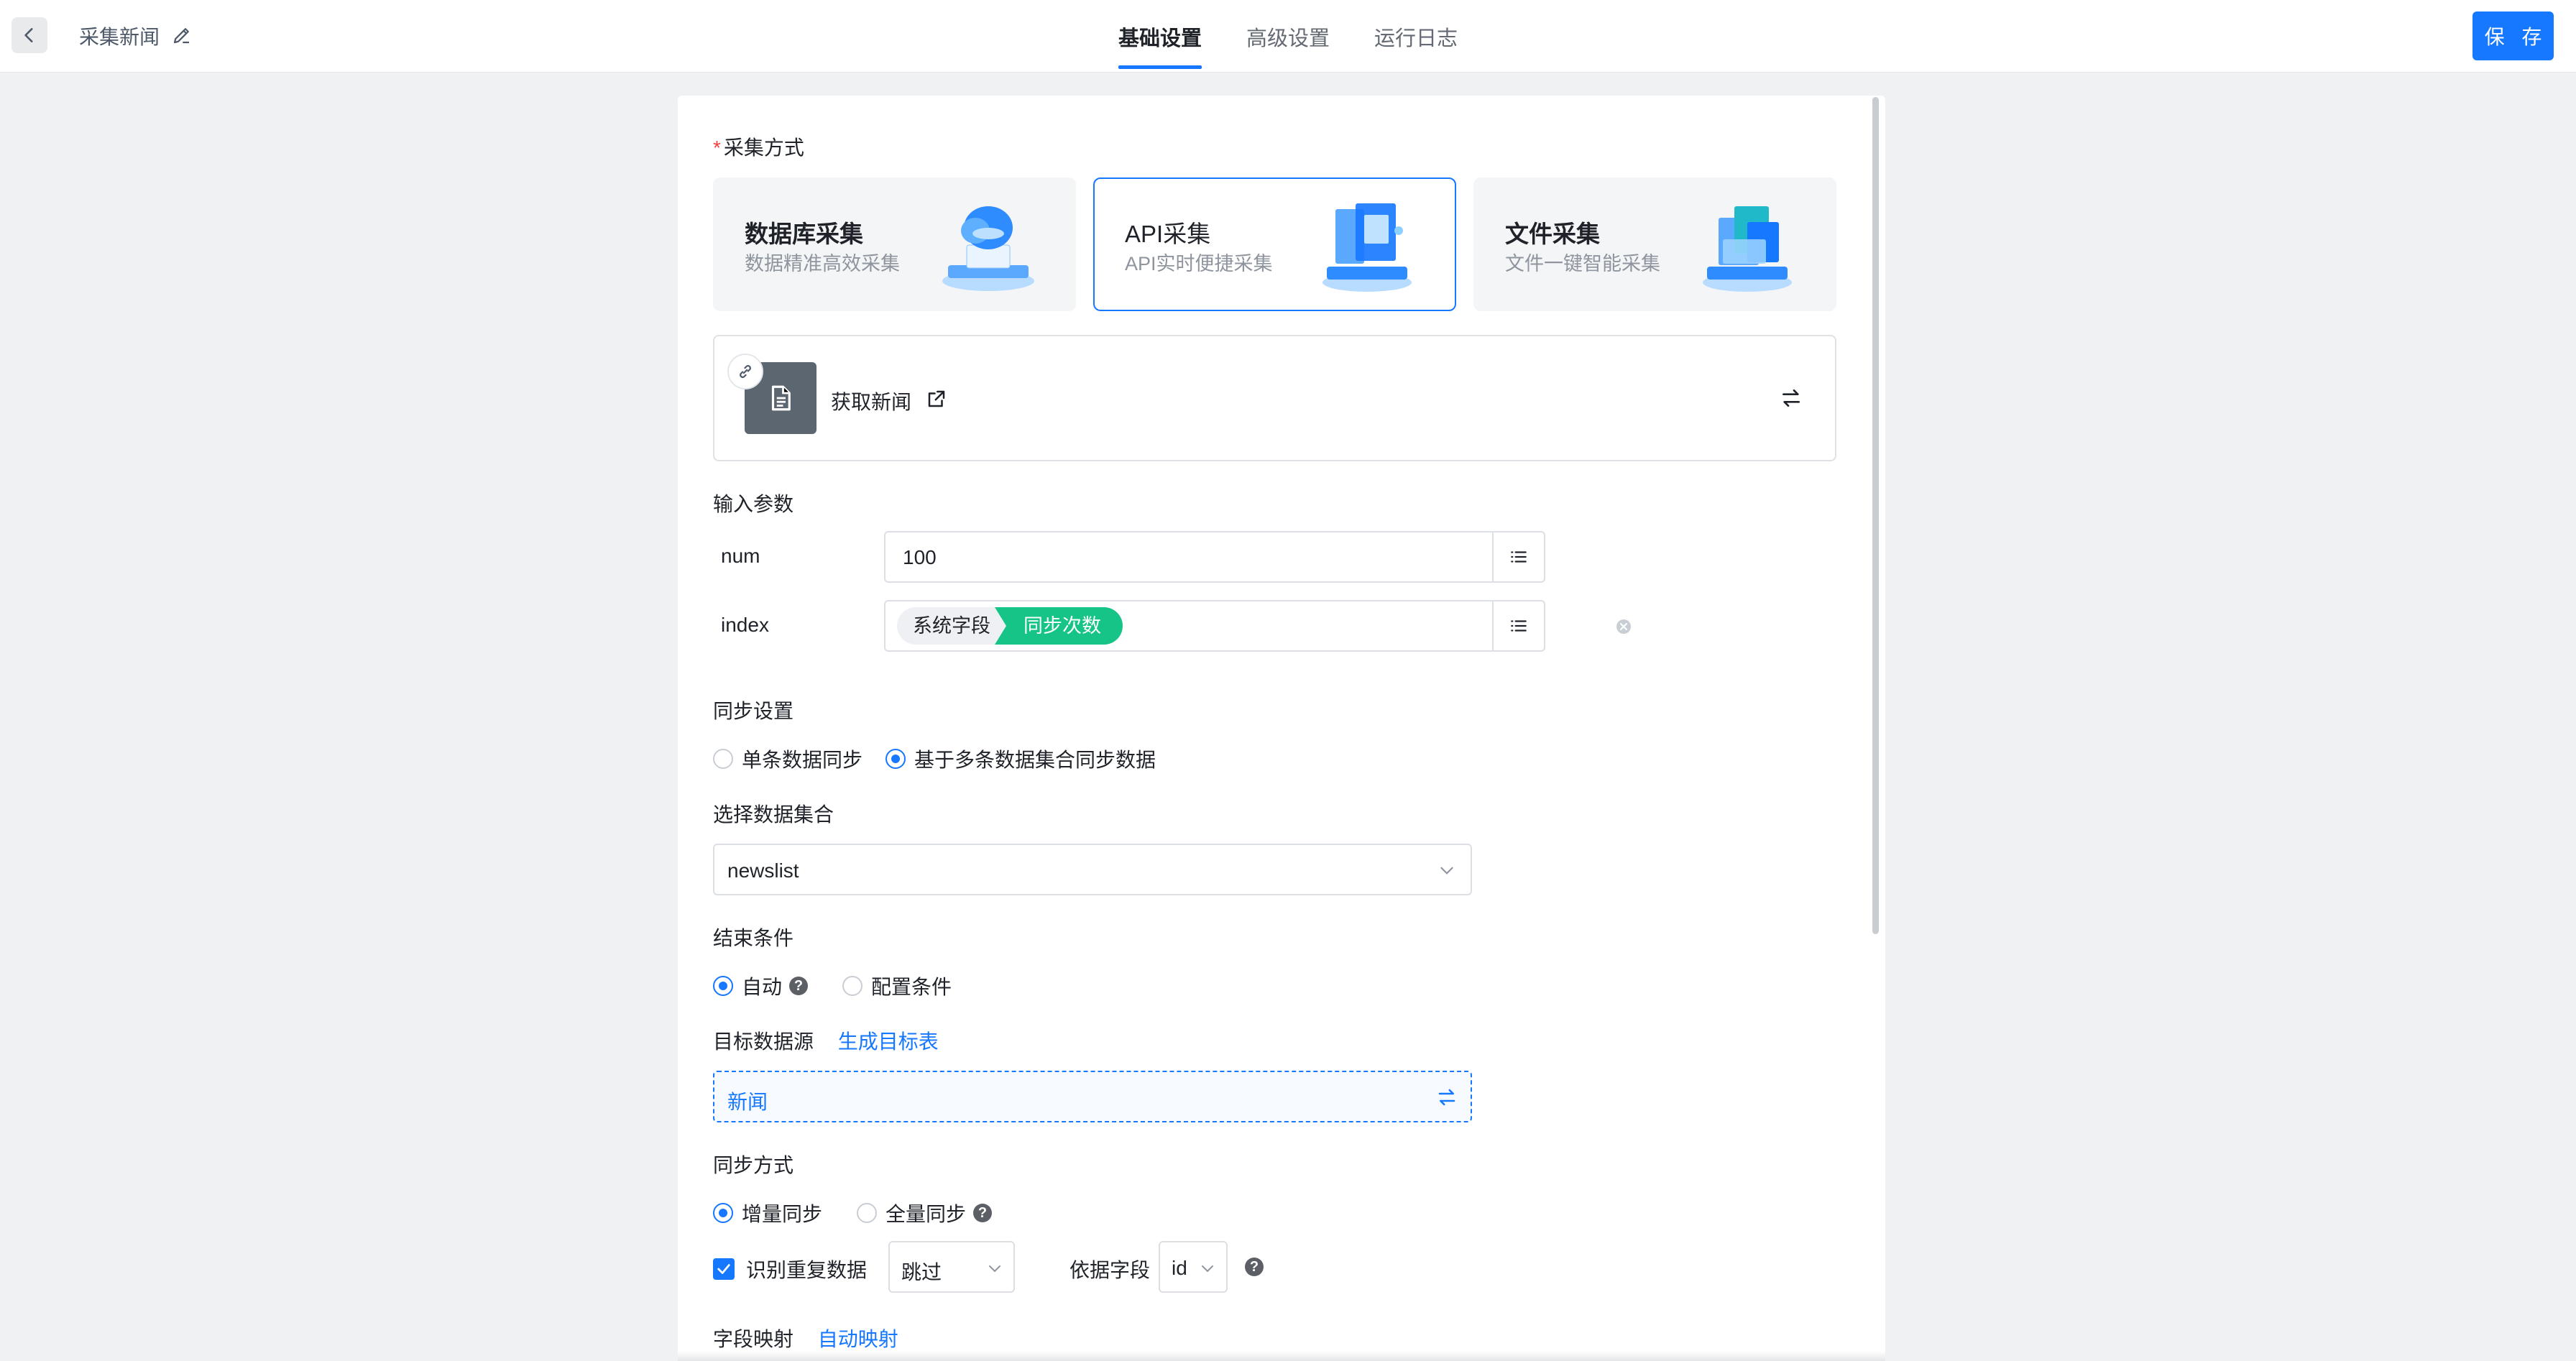 Image resolution: width=2576 pixels, height=1361 pixels. I want to click on sync-count-tag: 同步次数, so click(1059, 626).